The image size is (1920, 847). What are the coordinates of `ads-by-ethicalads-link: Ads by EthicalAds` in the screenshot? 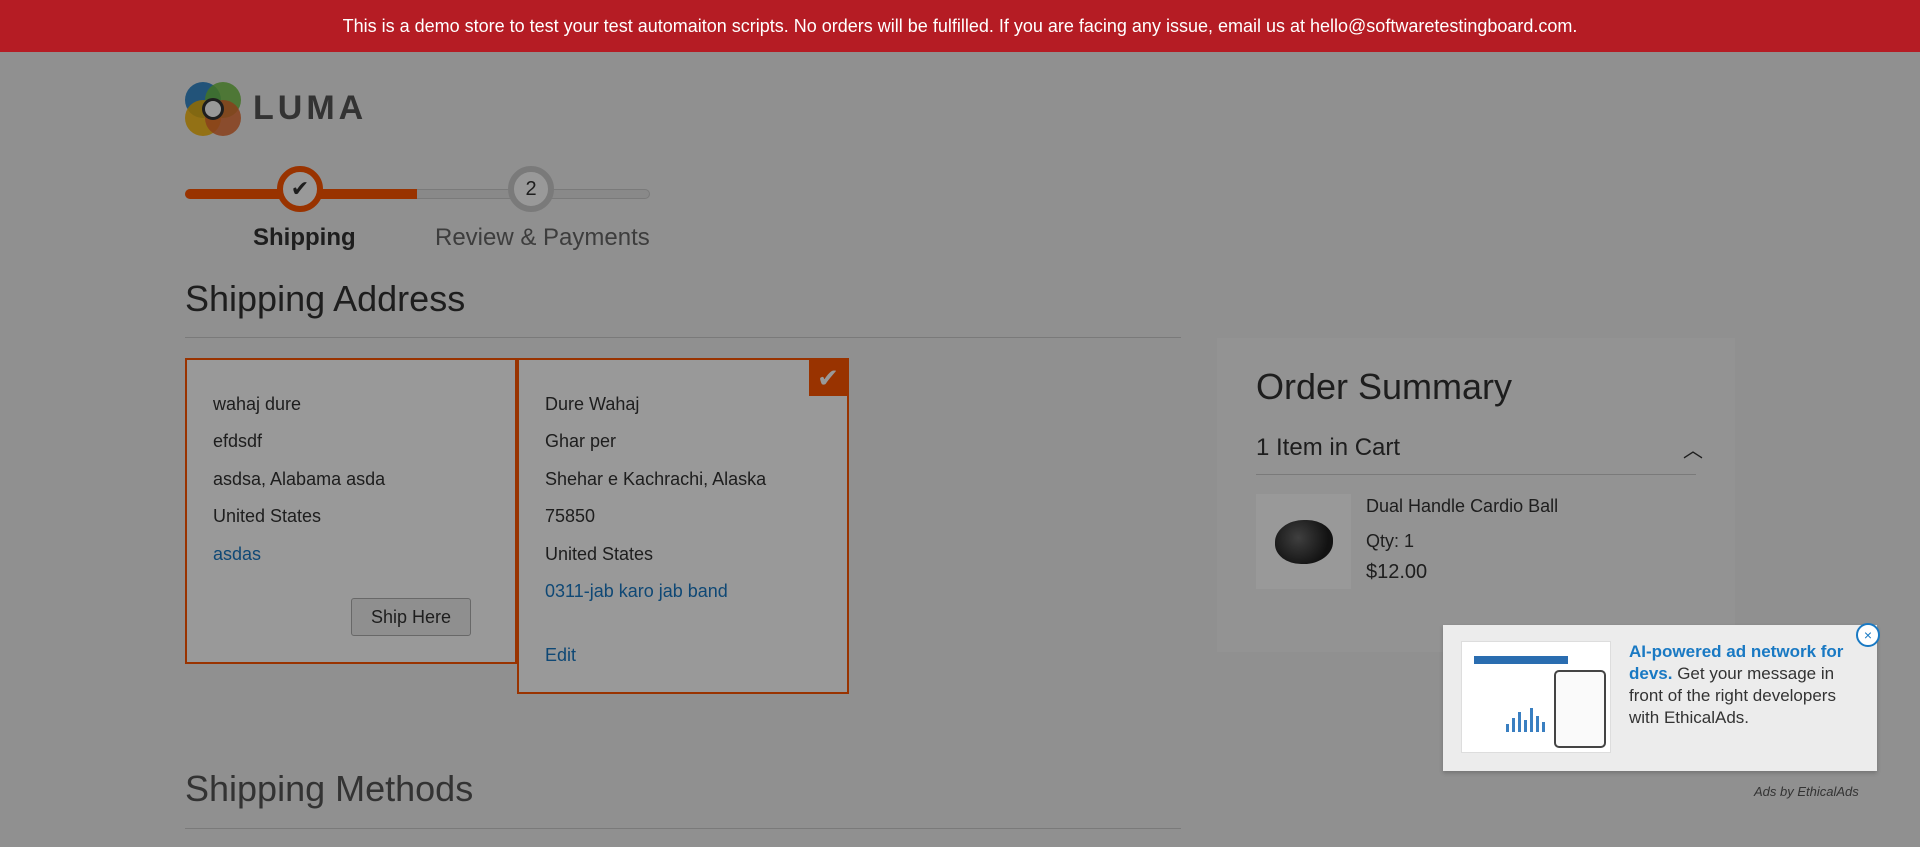 It's located at (1806, 791).